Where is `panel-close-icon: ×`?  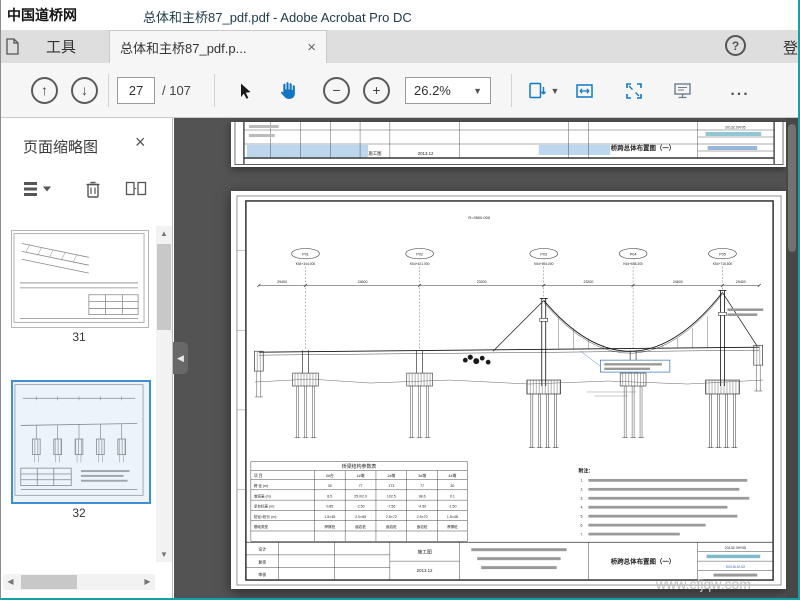
panel-close-icon: × is located at coordinates (140, 142).